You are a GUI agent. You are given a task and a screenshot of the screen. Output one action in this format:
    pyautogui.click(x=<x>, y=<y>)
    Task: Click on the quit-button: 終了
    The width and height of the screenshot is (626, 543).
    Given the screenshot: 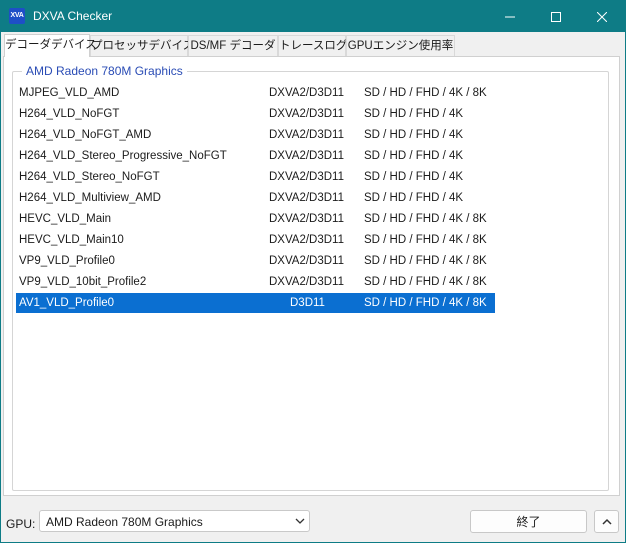 What is the action you would take?
    pyautogui.click(x=528, y=521)
    